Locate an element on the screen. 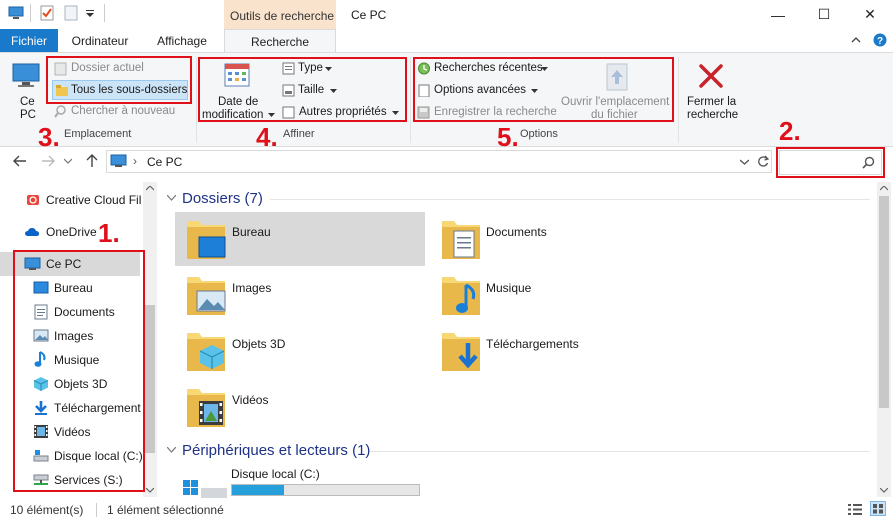 This screenshot has width=893, height=522. save-search-label: Enregistrer la recherche is located at coordinates (495, 112).